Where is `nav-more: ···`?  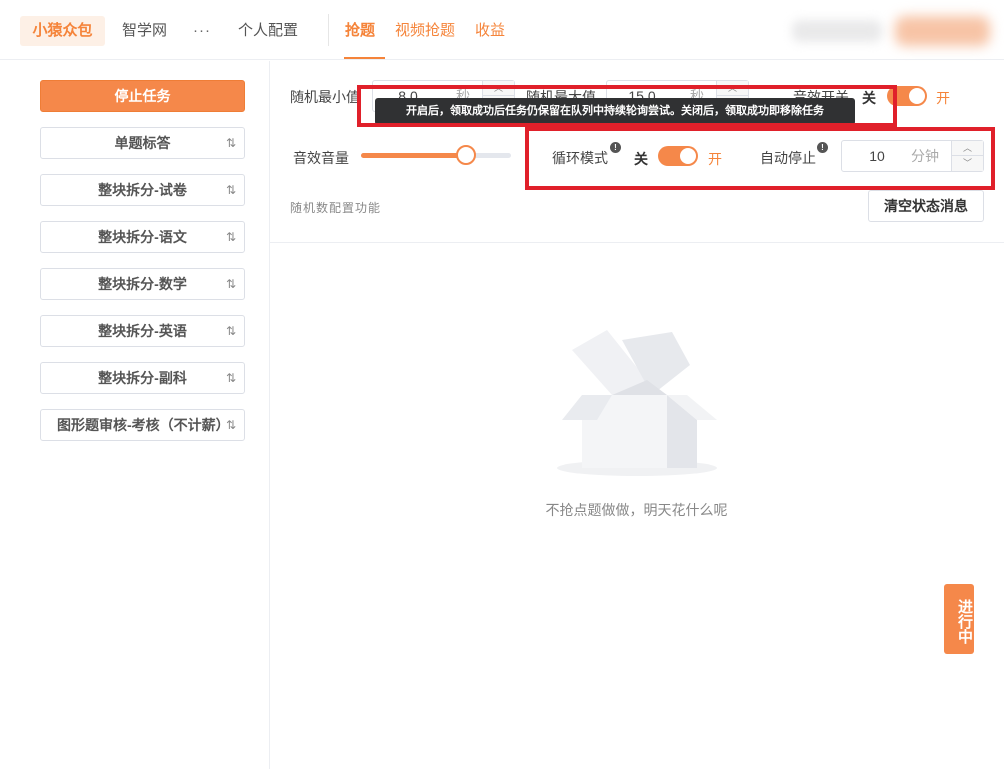 nav-more: ··· is located at coordinates (202, 31).